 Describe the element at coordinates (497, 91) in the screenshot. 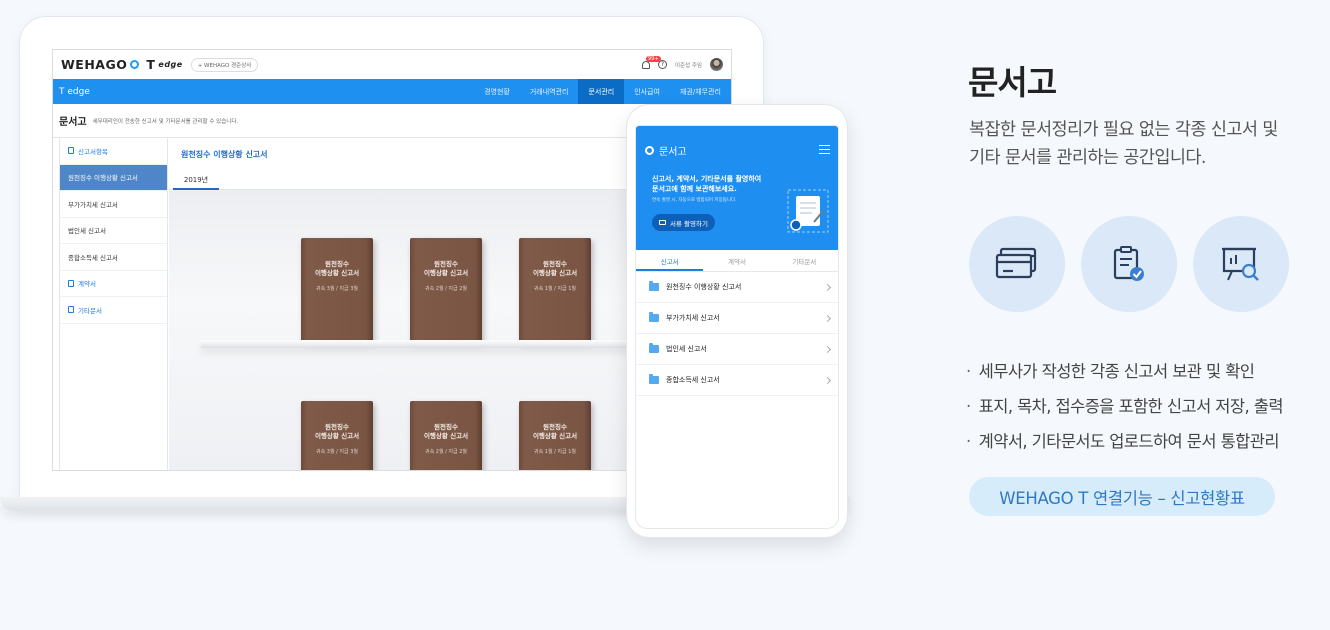

I see `nav-item-management: 경영현황` at that location.